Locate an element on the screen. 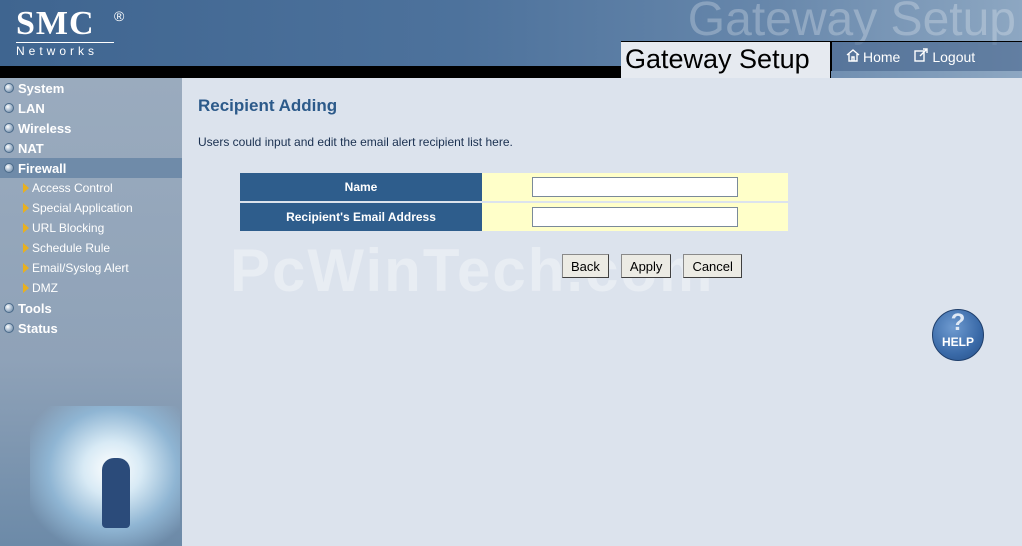 Image resolution: width=1022 pixels, height=546 pixels. top-nav: Home Logout is located at coordinates (926, 56).